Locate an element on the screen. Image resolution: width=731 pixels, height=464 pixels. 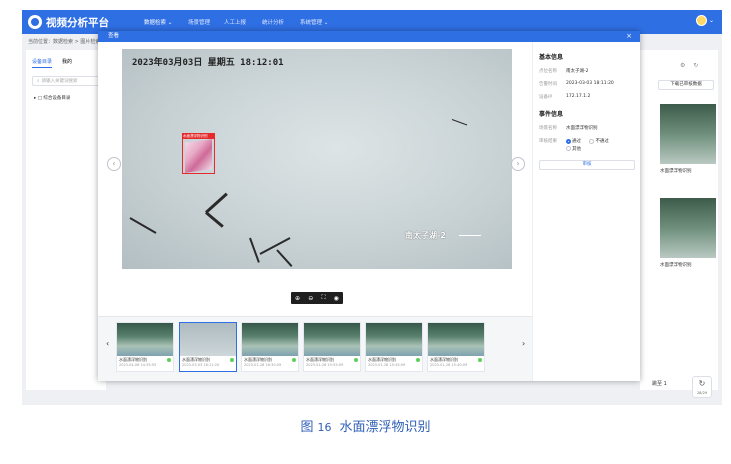
thumbnail-item-active: 水面漂浮物识别 2023-03-03 18:11:20 is located at coordinates (208, 347).